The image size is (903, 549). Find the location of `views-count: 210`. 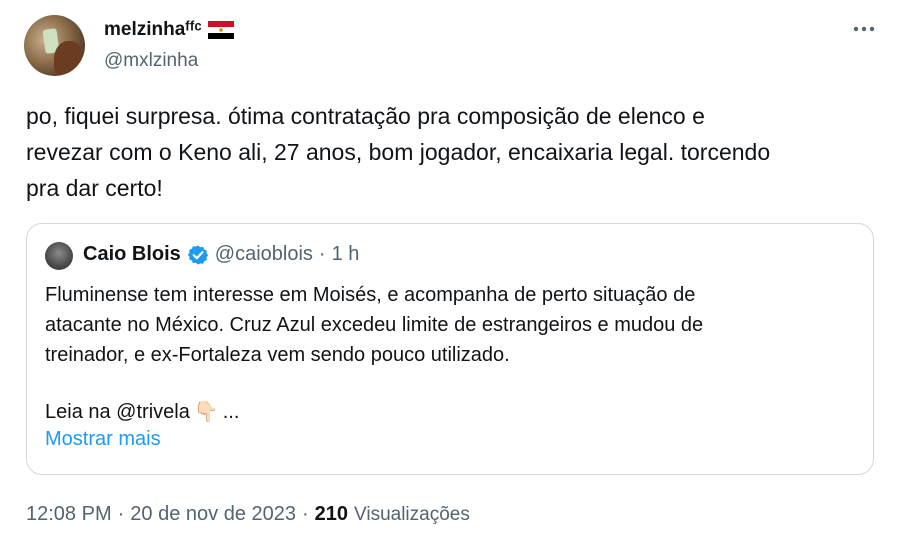

views-count: 210 is located at coordinates (331, 514).